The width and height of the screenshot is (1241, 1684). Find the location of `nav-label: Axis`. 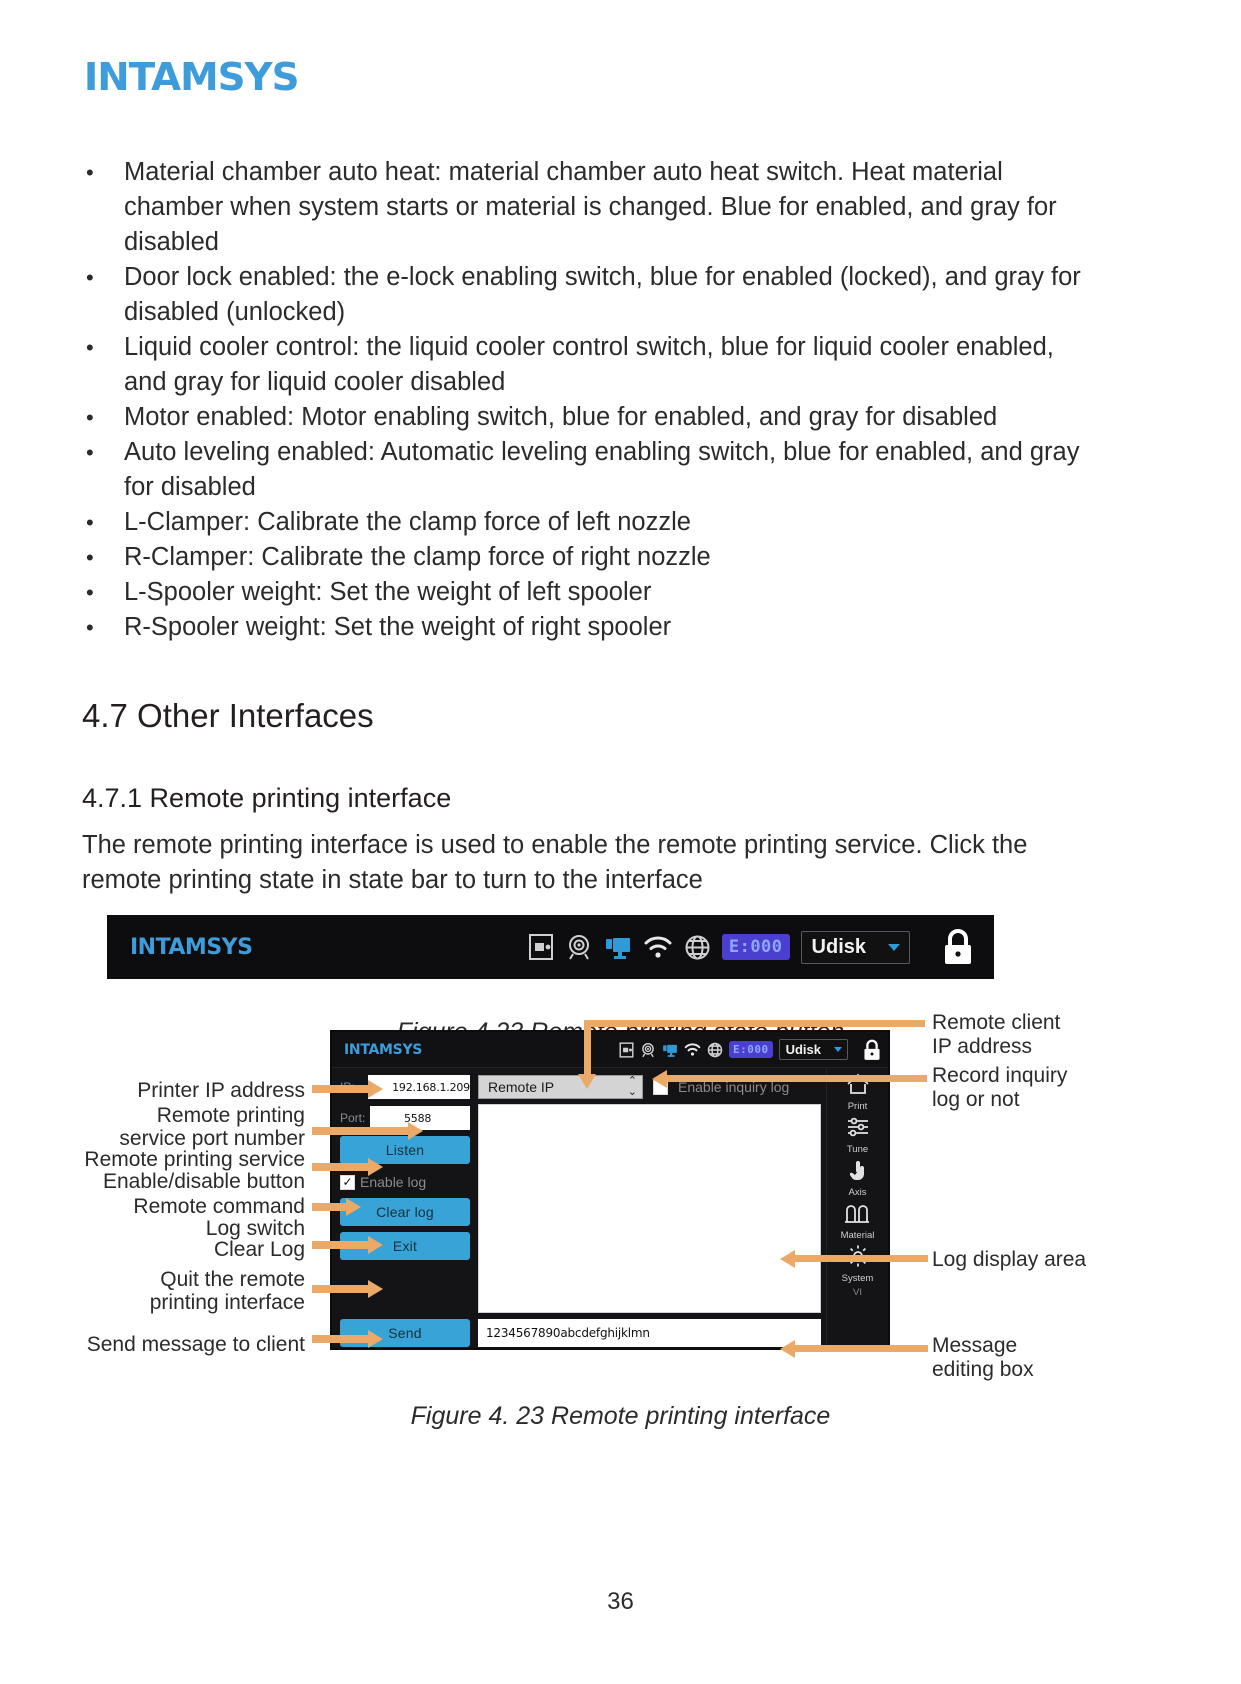

nav-label: Axis is located at coordinates (857, 1192).